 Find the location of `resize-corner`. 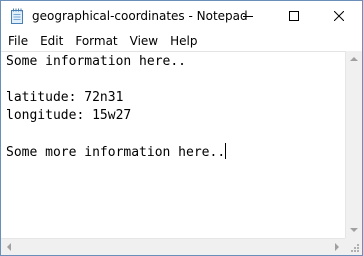

resize-corner is located at coordinates (353, 246).